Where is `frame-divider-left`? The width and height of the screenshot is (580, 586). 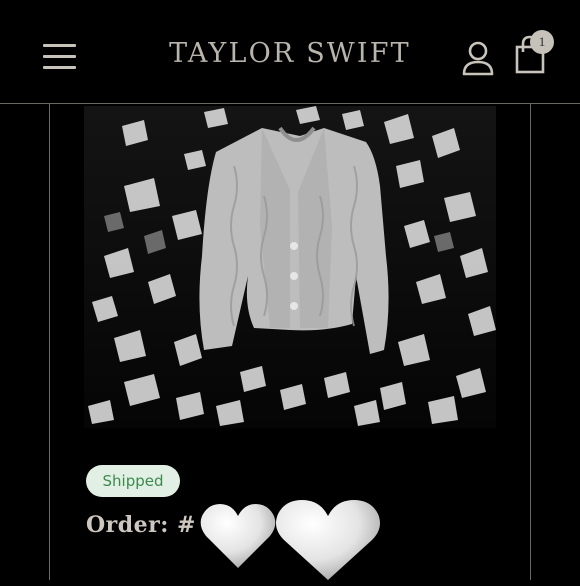
frame-divider-left is located at coordinates (49, 342).